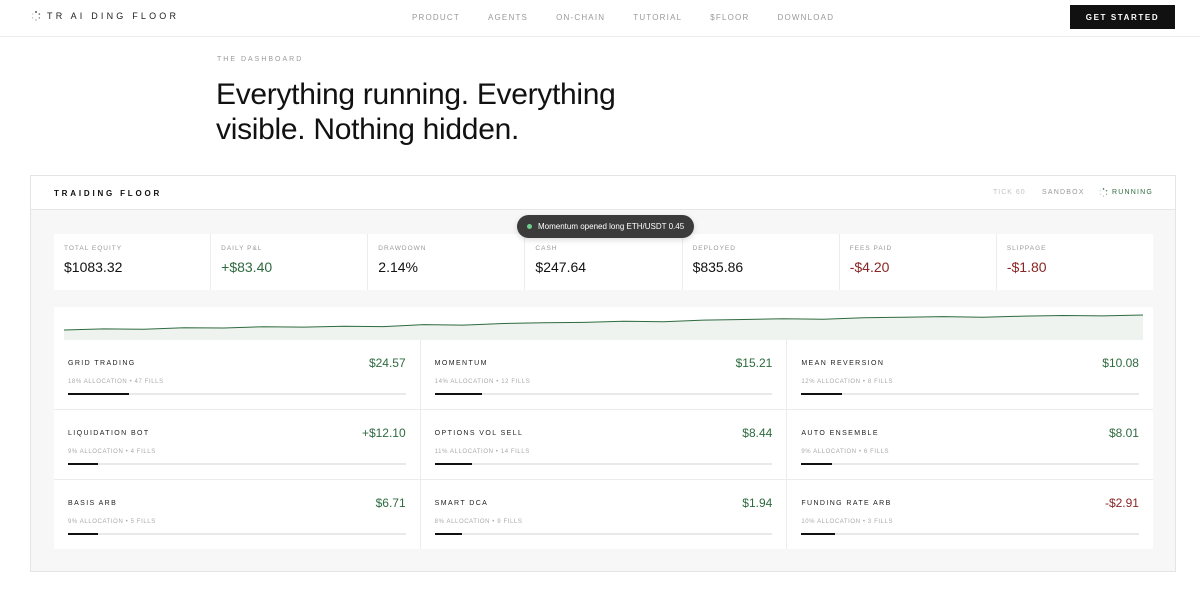 The width and height of the screenshot is (1200, 596). I want to click on stat-value: -$1.80, so click(1026, 267).